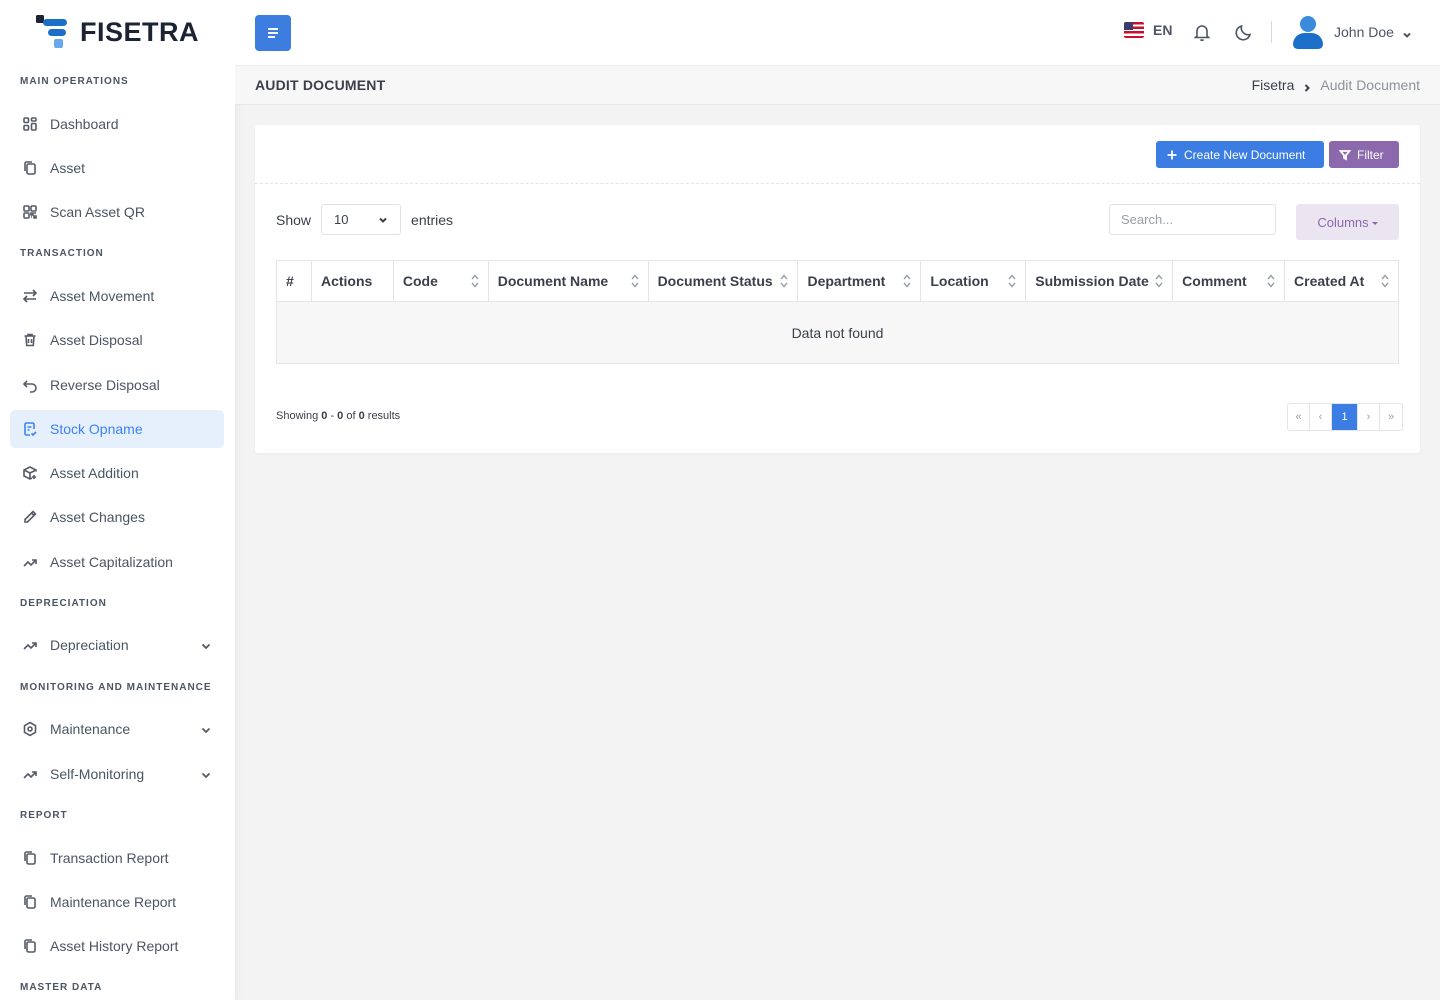 The height and width of the screenshot is (1000, 1440). Describe the element at coordinates (30, 729) in the screenshot. I see `hexagon-gear-icon` at that location.